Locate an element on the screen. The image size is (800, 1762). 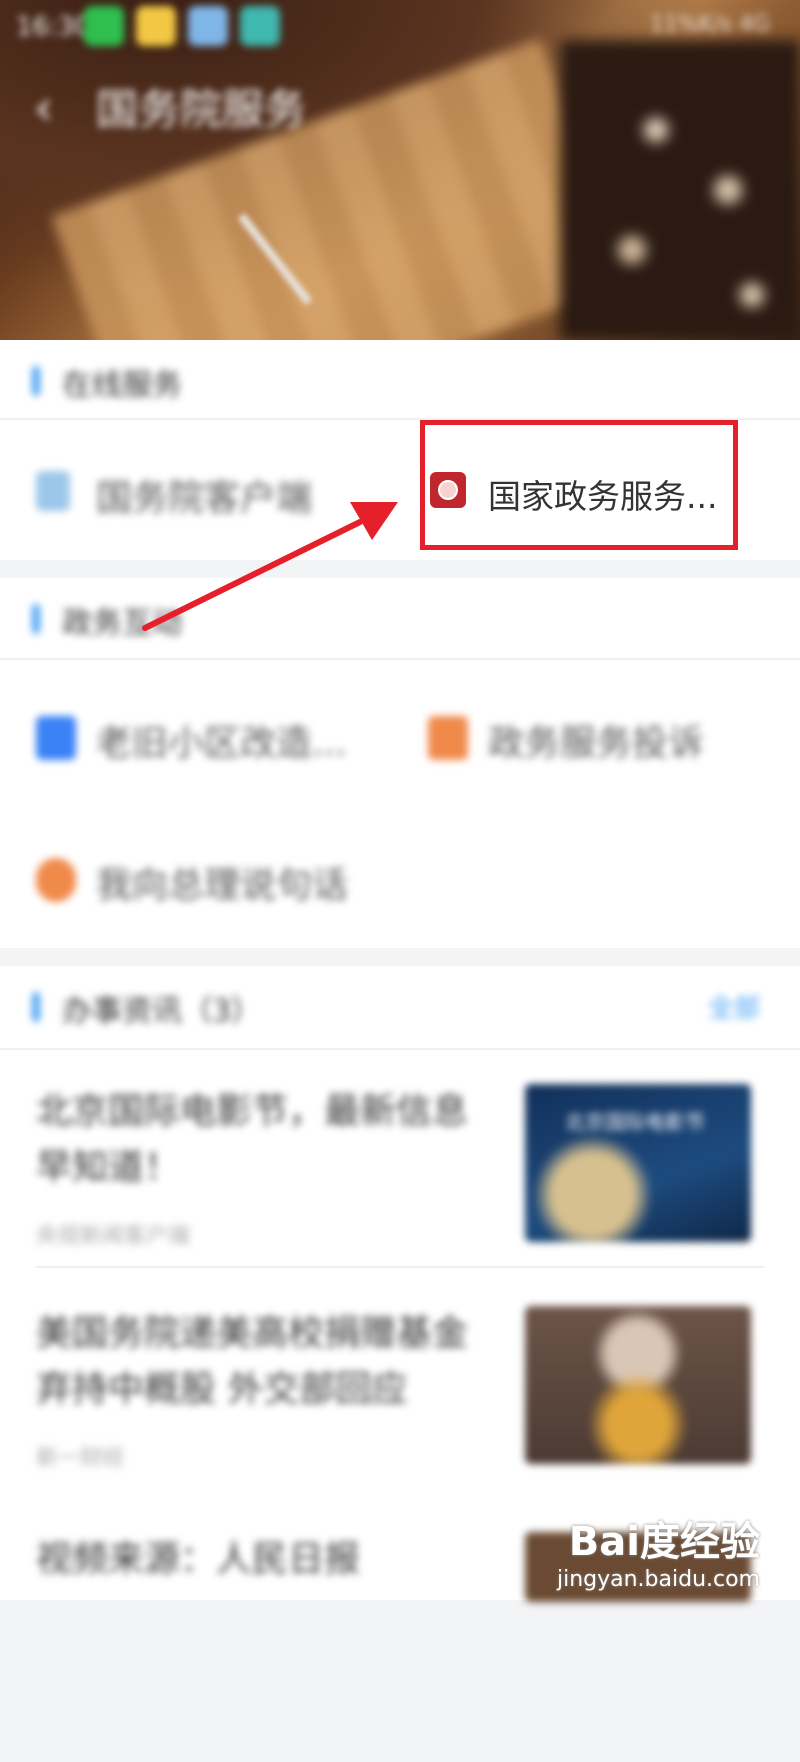
watermark-url: jingyan.baidu.com is located at coordinates (658, 1579).